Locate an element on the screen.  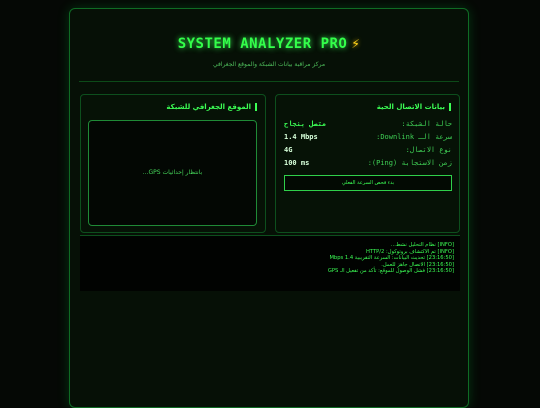
network-status-row: حالة الشبكة: متصل بنجاح is located at coordinates (368, 125).